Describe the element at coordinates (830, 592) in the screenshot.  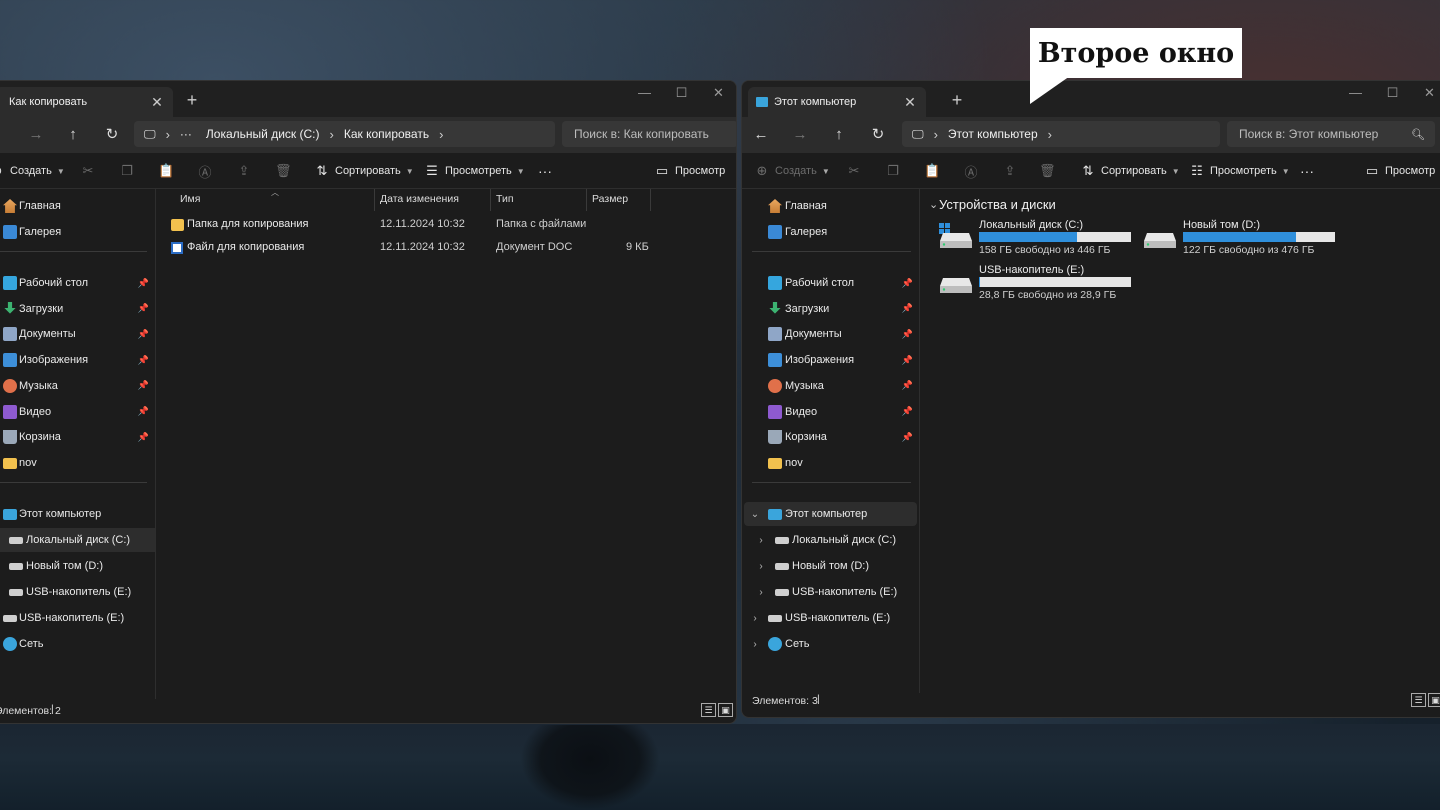
I see `sidebar-item-drive-e: › USB-накопитель (E:)` at that location.